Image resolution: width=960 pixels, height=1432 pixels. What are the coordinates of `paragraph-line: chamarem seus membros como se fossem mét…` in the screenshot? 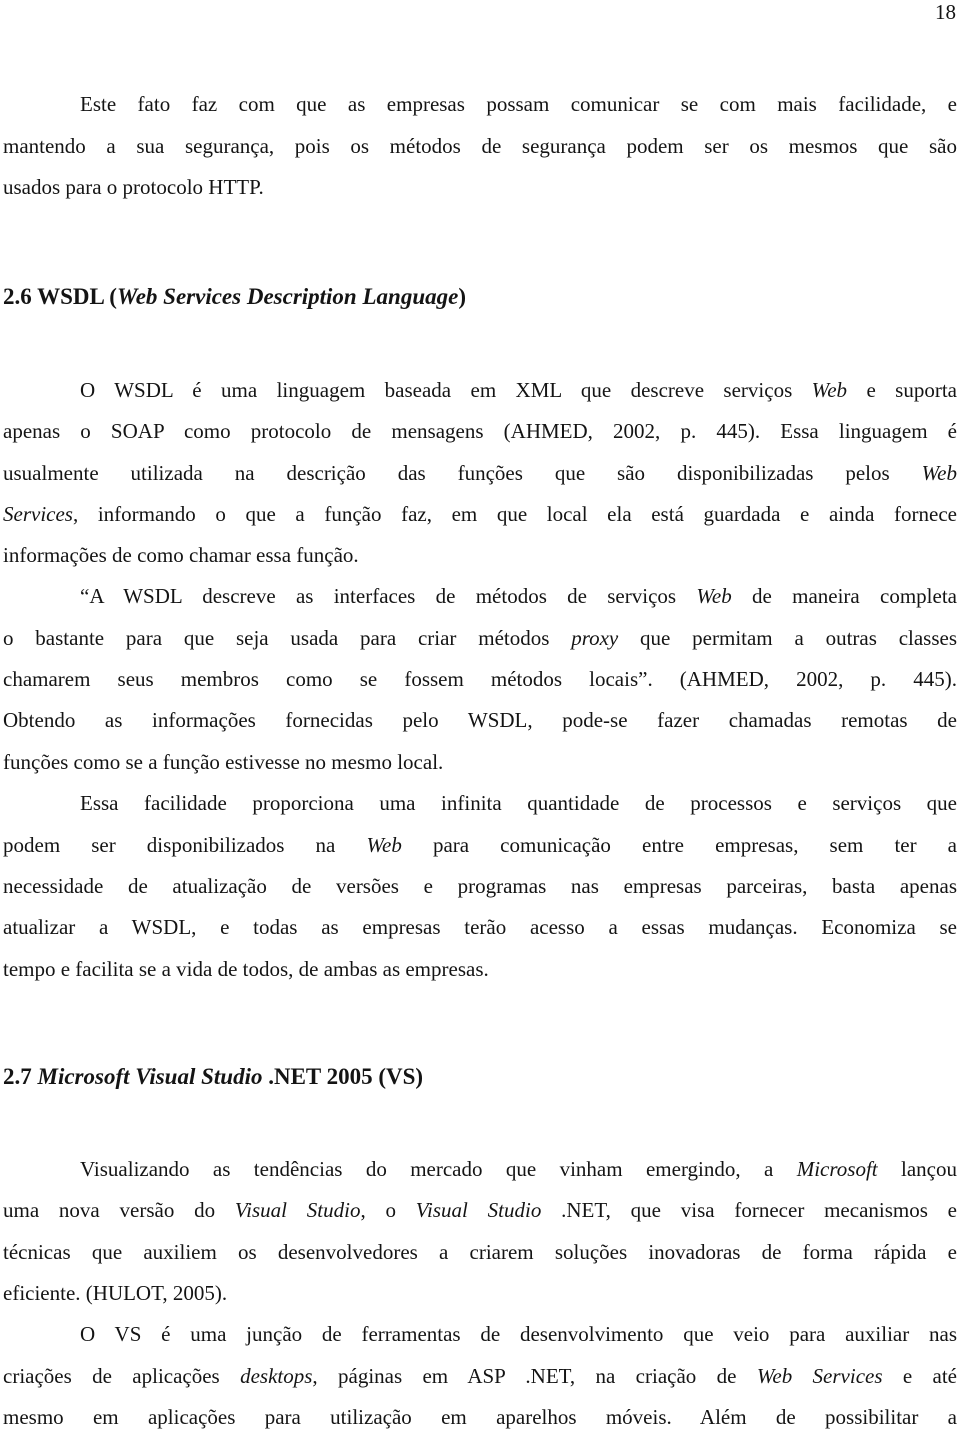 It's located at (480, 679).